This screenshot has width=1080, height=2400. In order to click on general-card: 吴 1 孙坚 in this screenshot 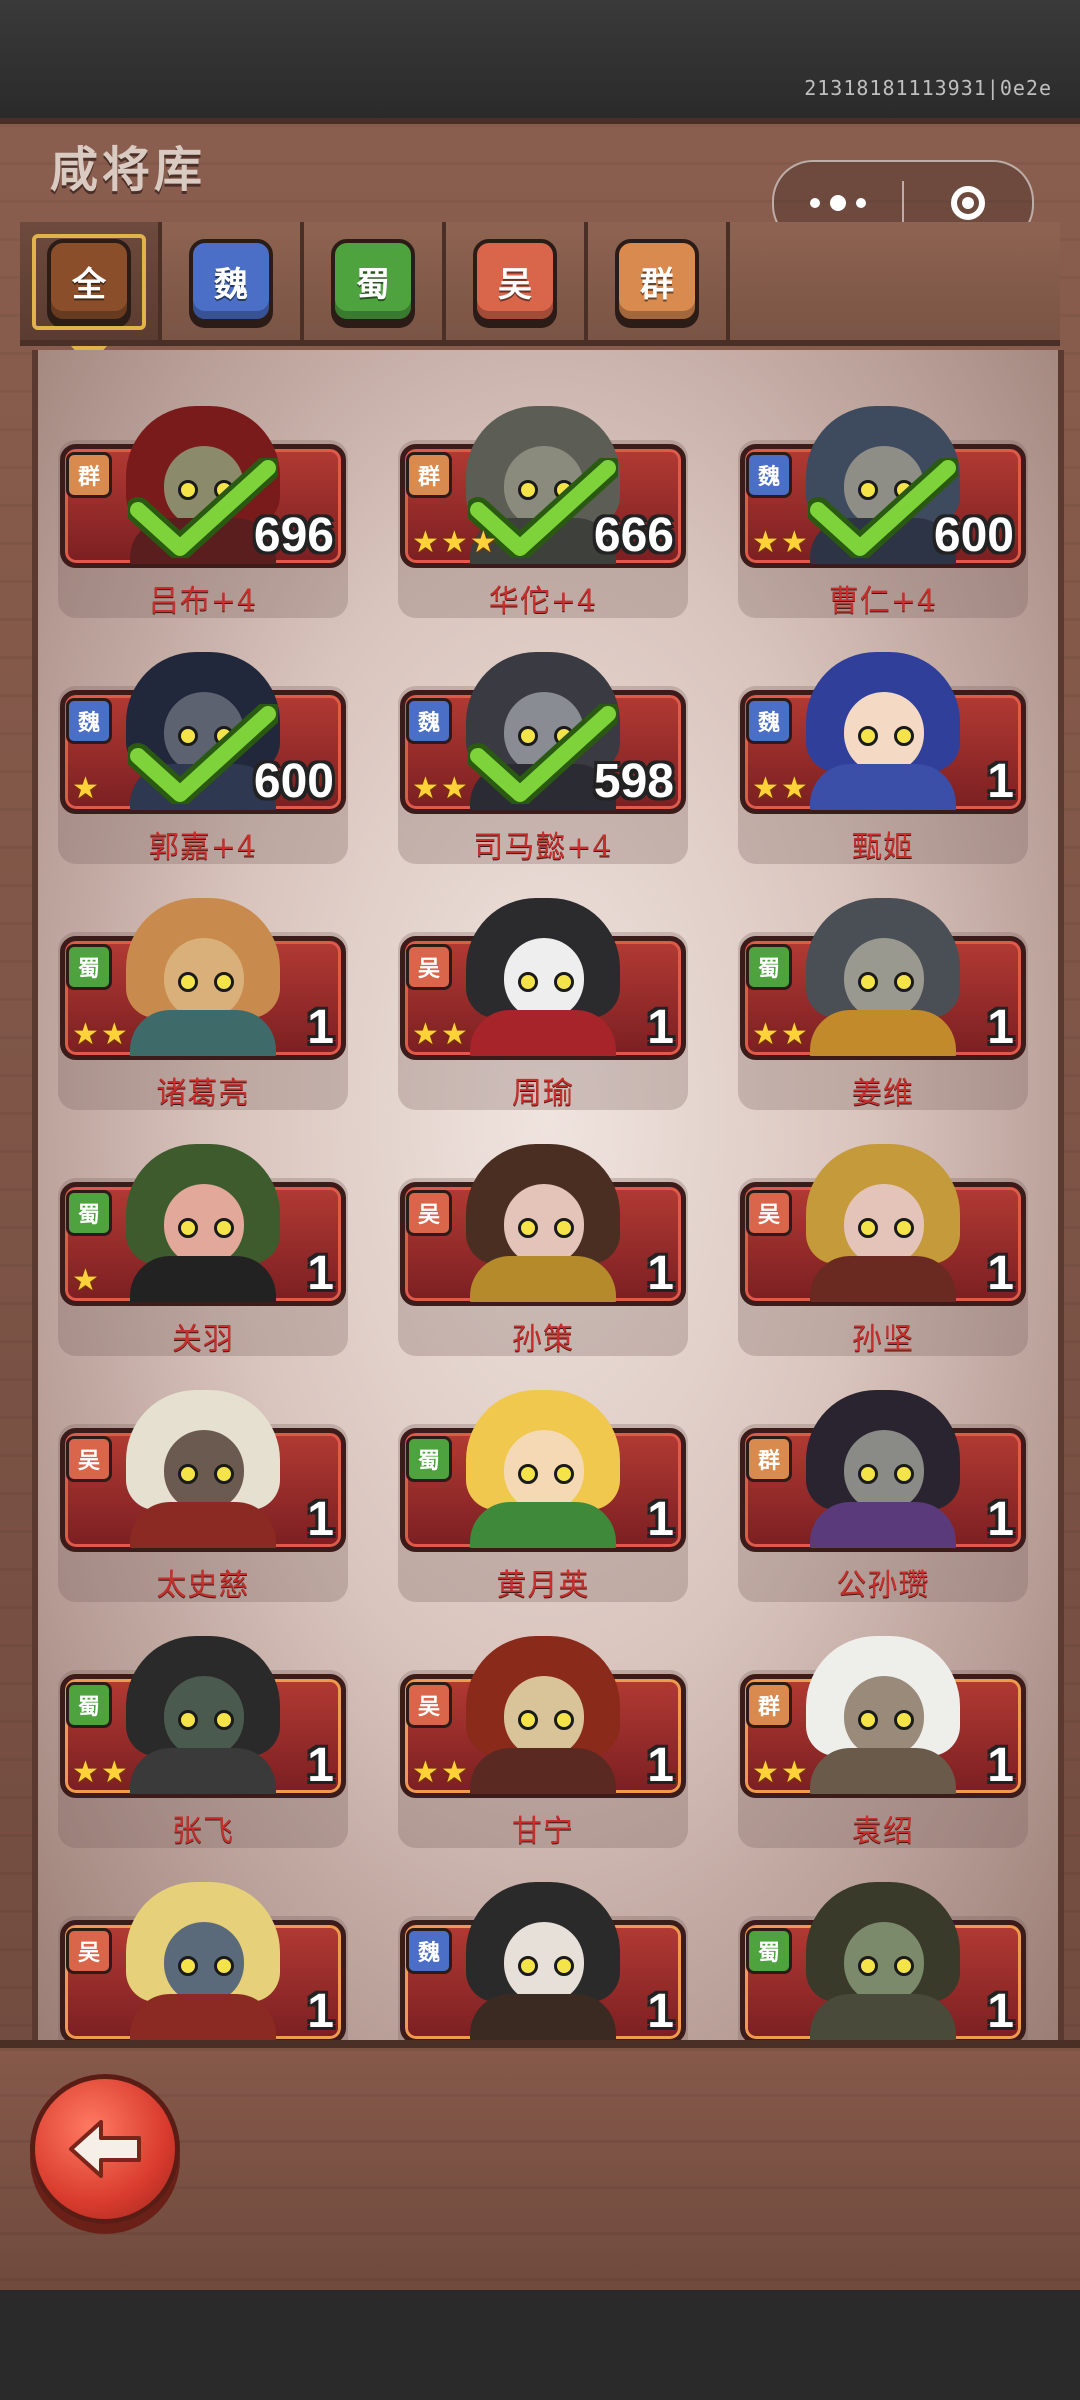, I will do `click(883, 1248)`.